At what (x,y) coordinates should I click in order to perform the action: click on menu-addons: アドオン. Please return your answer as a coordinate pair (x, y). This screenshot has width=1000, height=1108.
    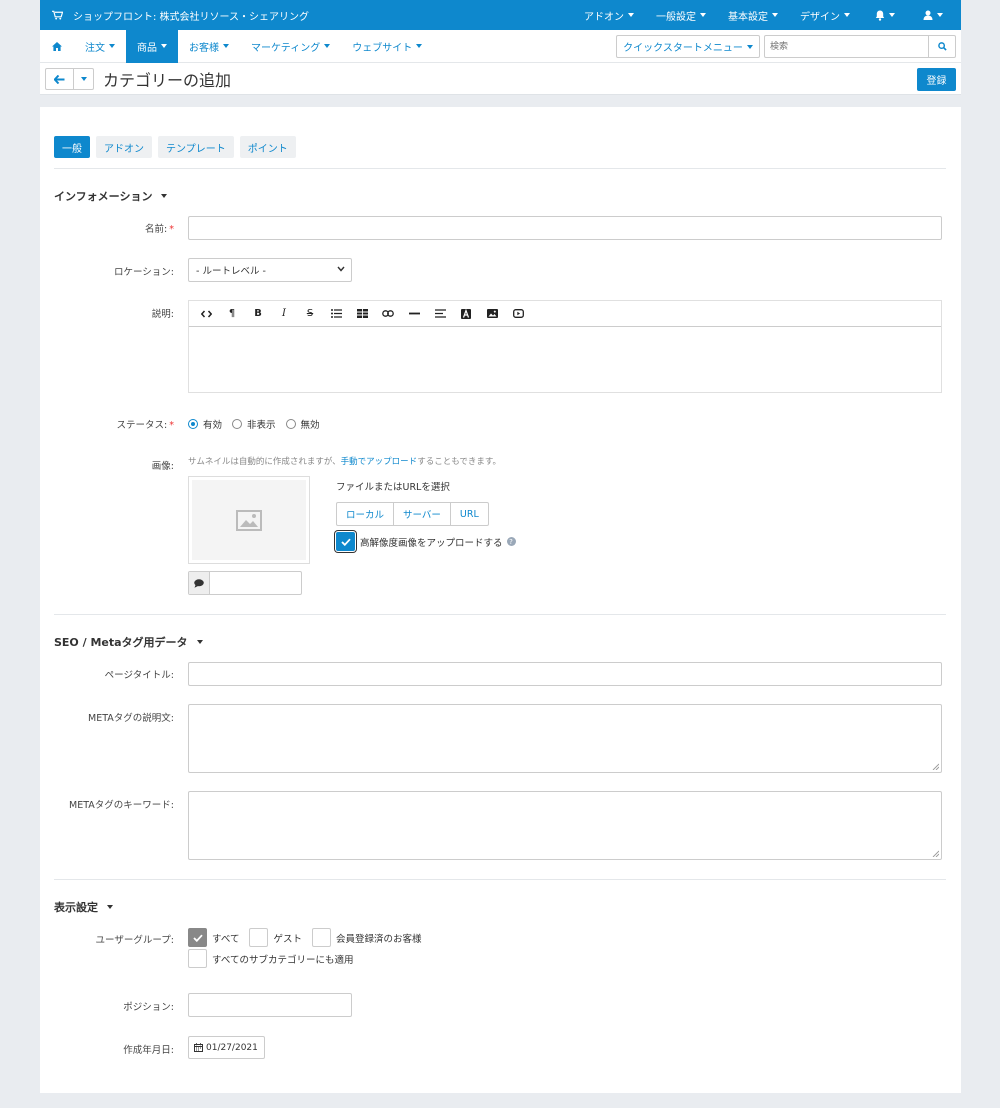
    Looking at the image, I should click on (609, 15).